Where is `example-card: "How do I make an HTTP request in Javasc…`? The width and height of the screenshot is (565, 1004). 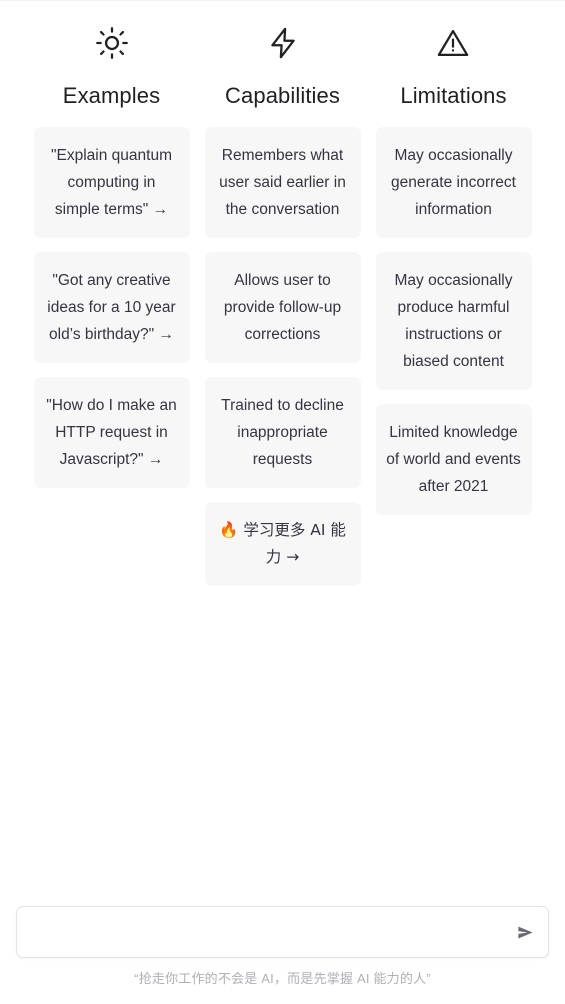 example-card: "How do I make an HTTP request in Javasc… is located at coordinates (111, 432).